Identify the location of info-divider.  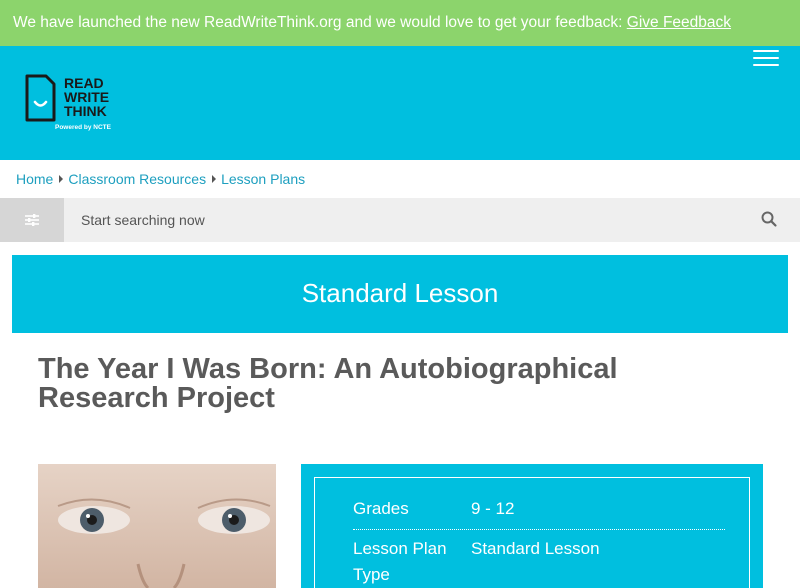
(539, 529).